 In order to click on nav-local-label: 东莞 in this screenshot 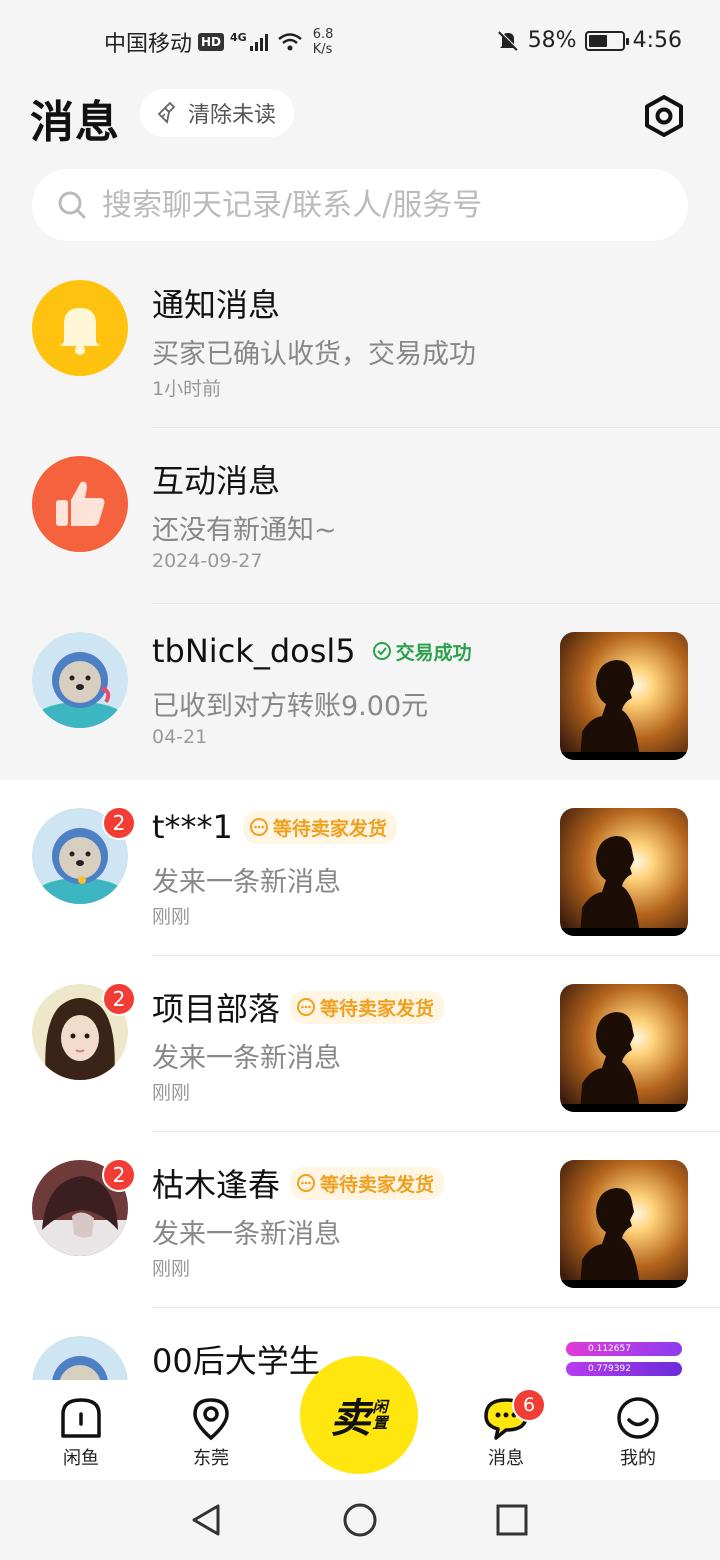, I will do `click(211, 1458)`.